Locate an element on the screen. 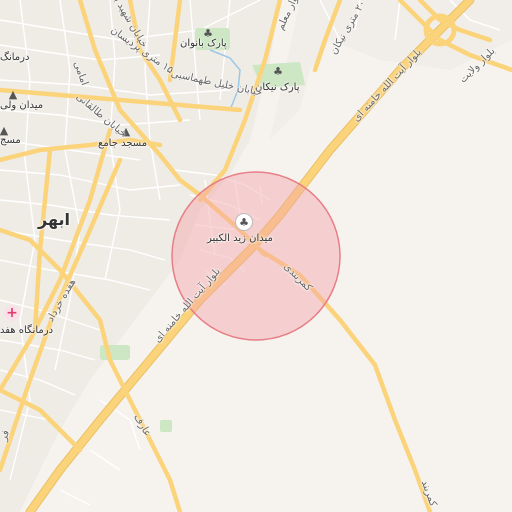 The image size is (512, 512). search-radius-circle is located at coordinates (256, 256).